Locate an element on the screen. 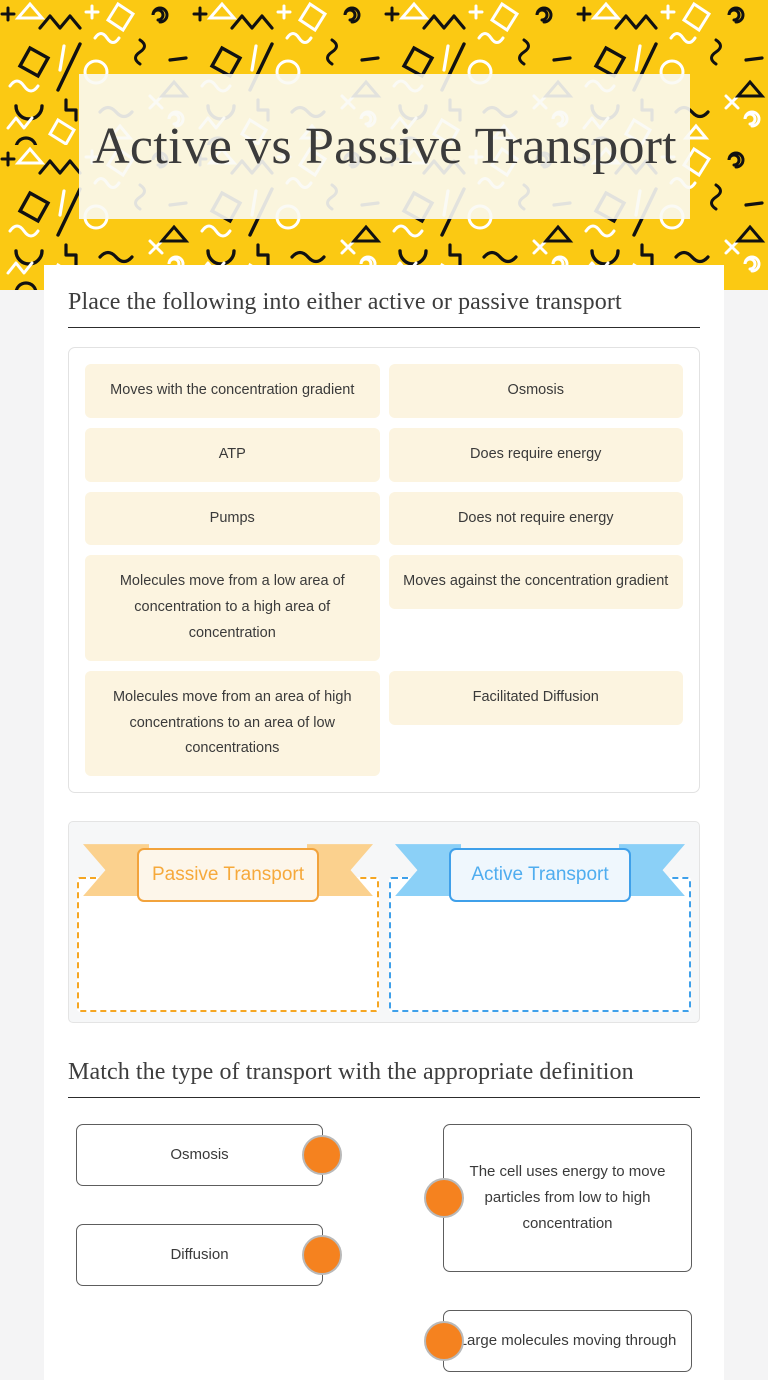  match-term-label: Osmosis is located at coordinates (199, 1155).